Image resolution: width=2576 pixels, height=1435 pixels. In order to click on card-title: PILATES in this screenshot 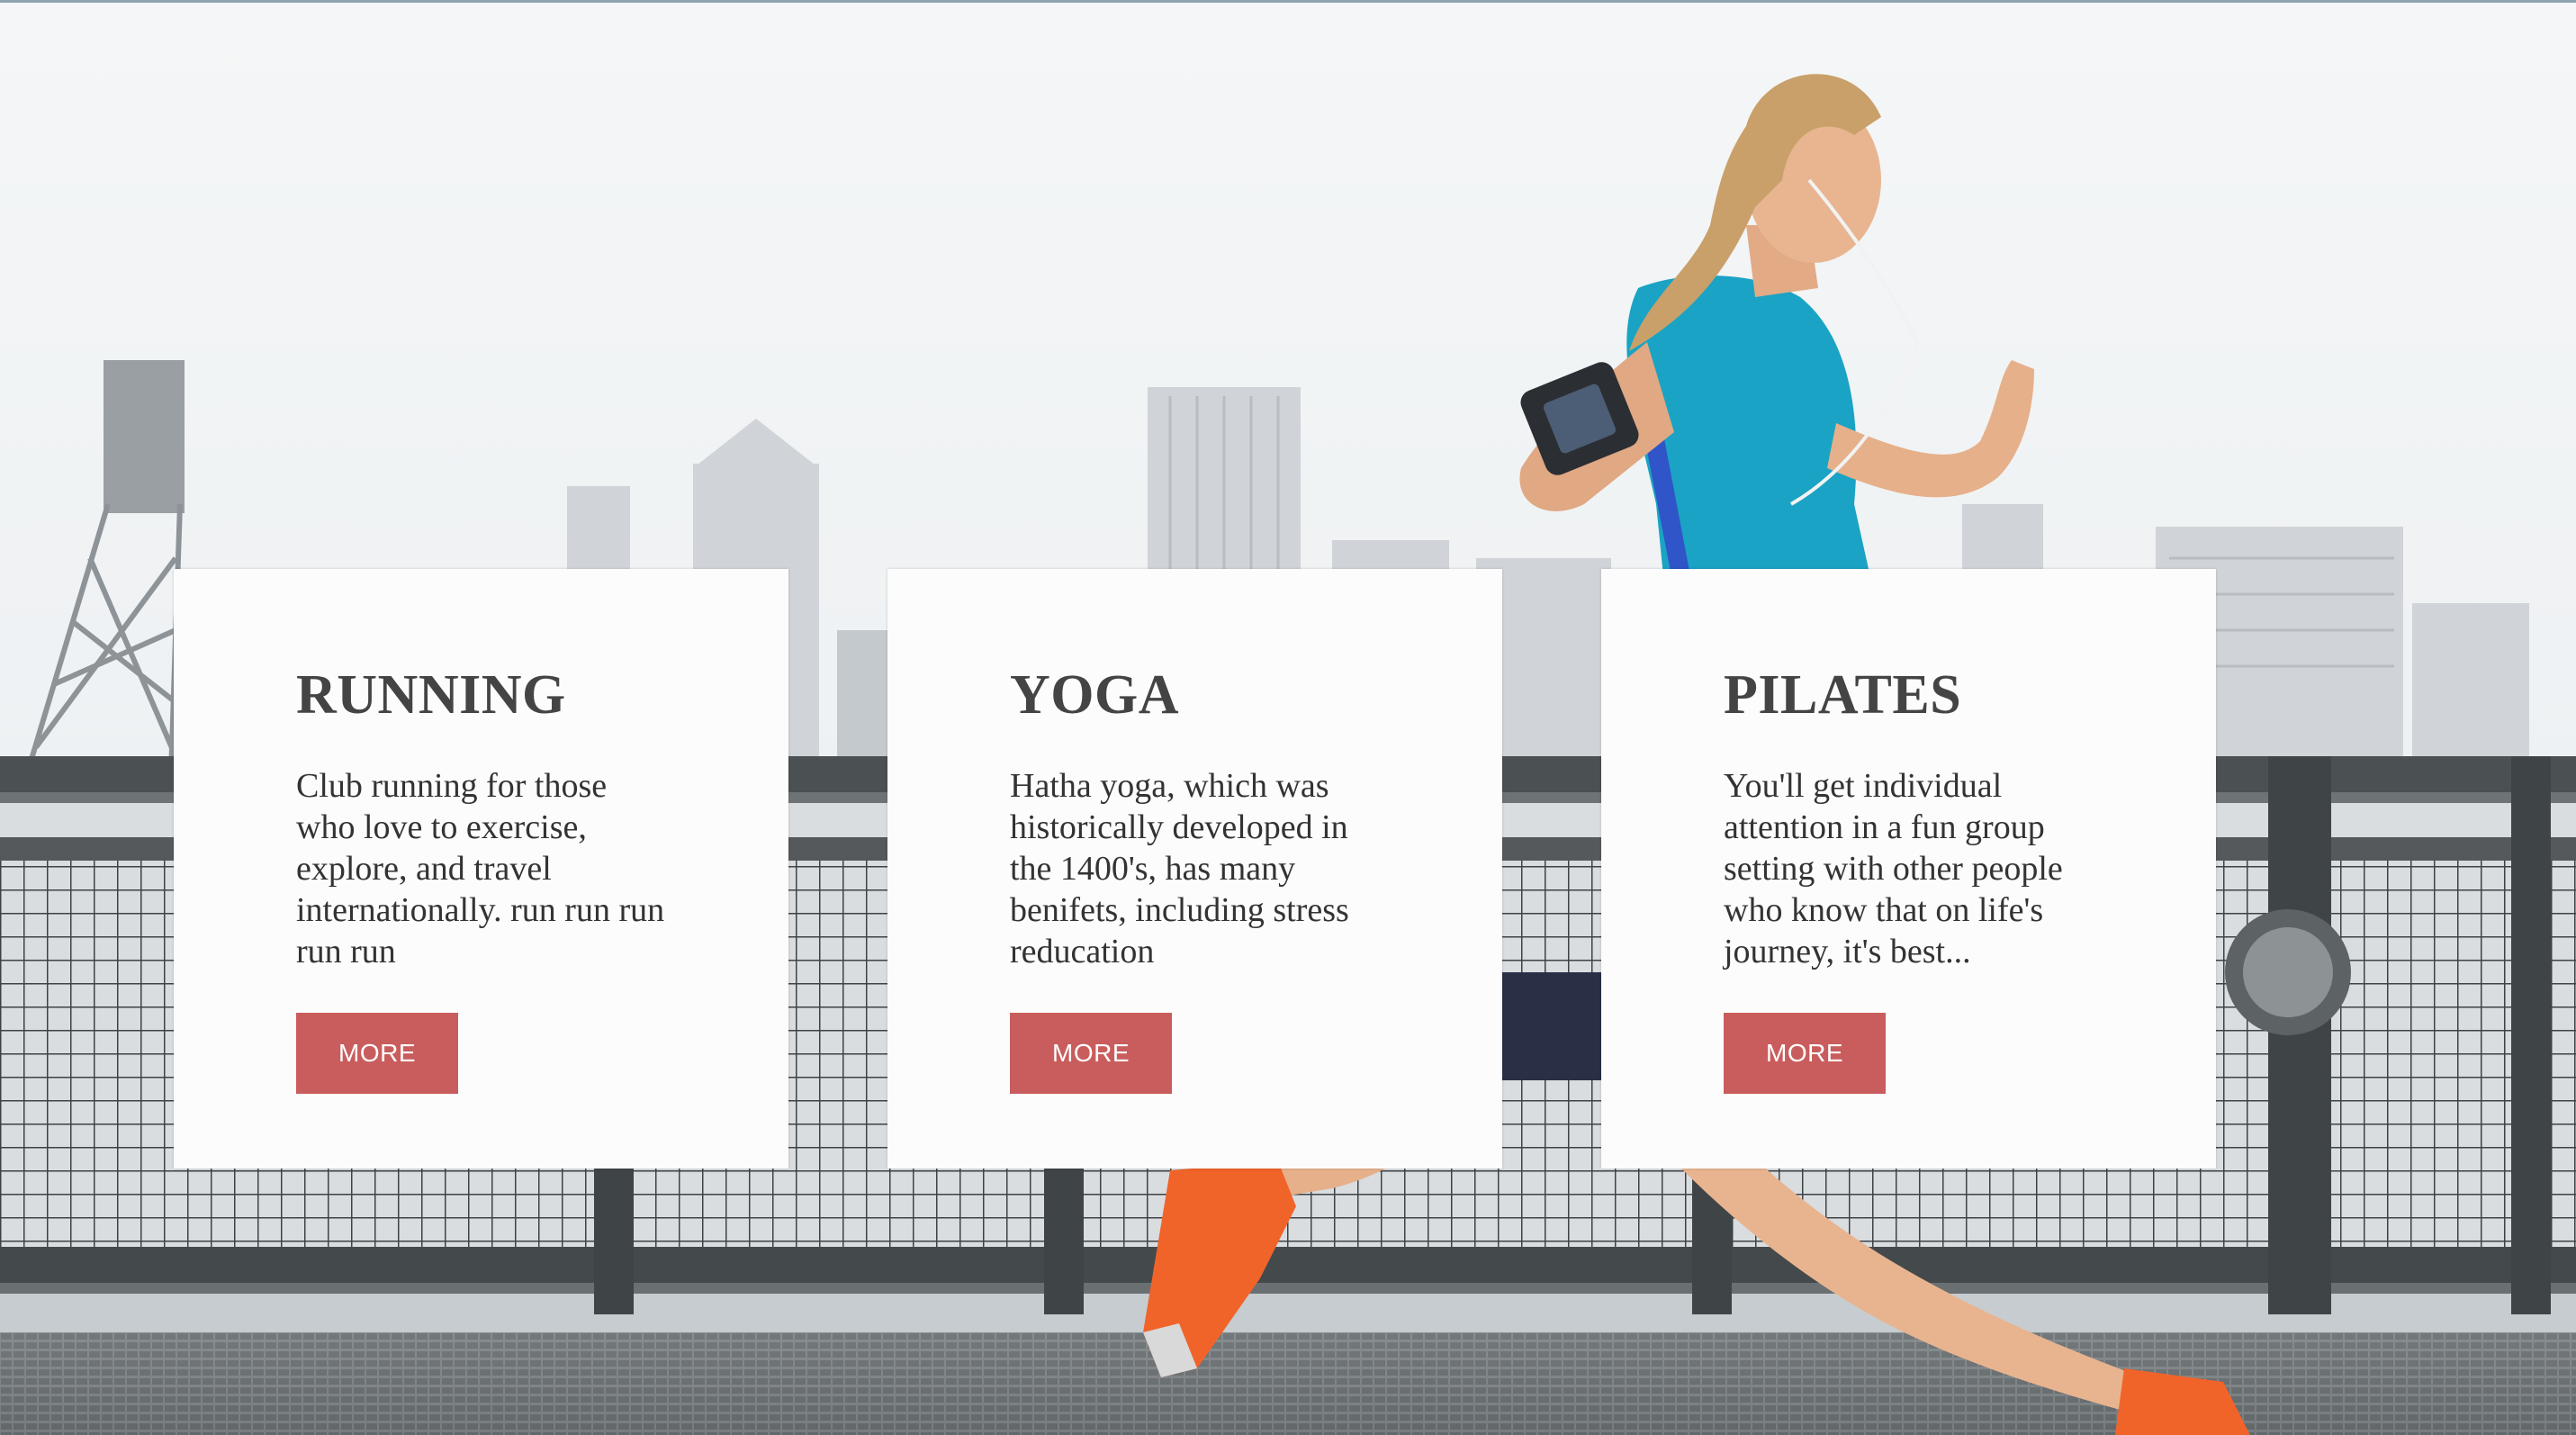, I will do `click(1843, 695)`.